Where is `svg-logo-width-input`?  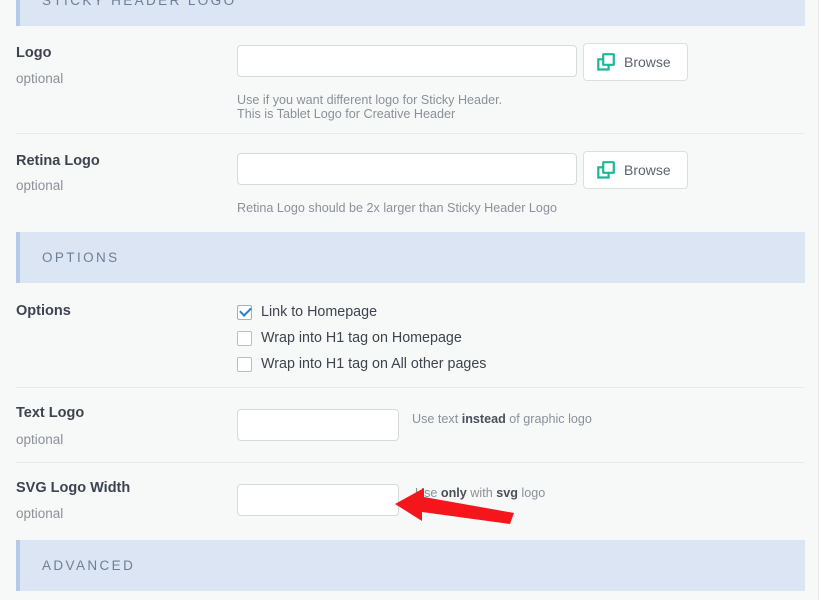
svg-logo-width-input is located at coordinates (318, 500).